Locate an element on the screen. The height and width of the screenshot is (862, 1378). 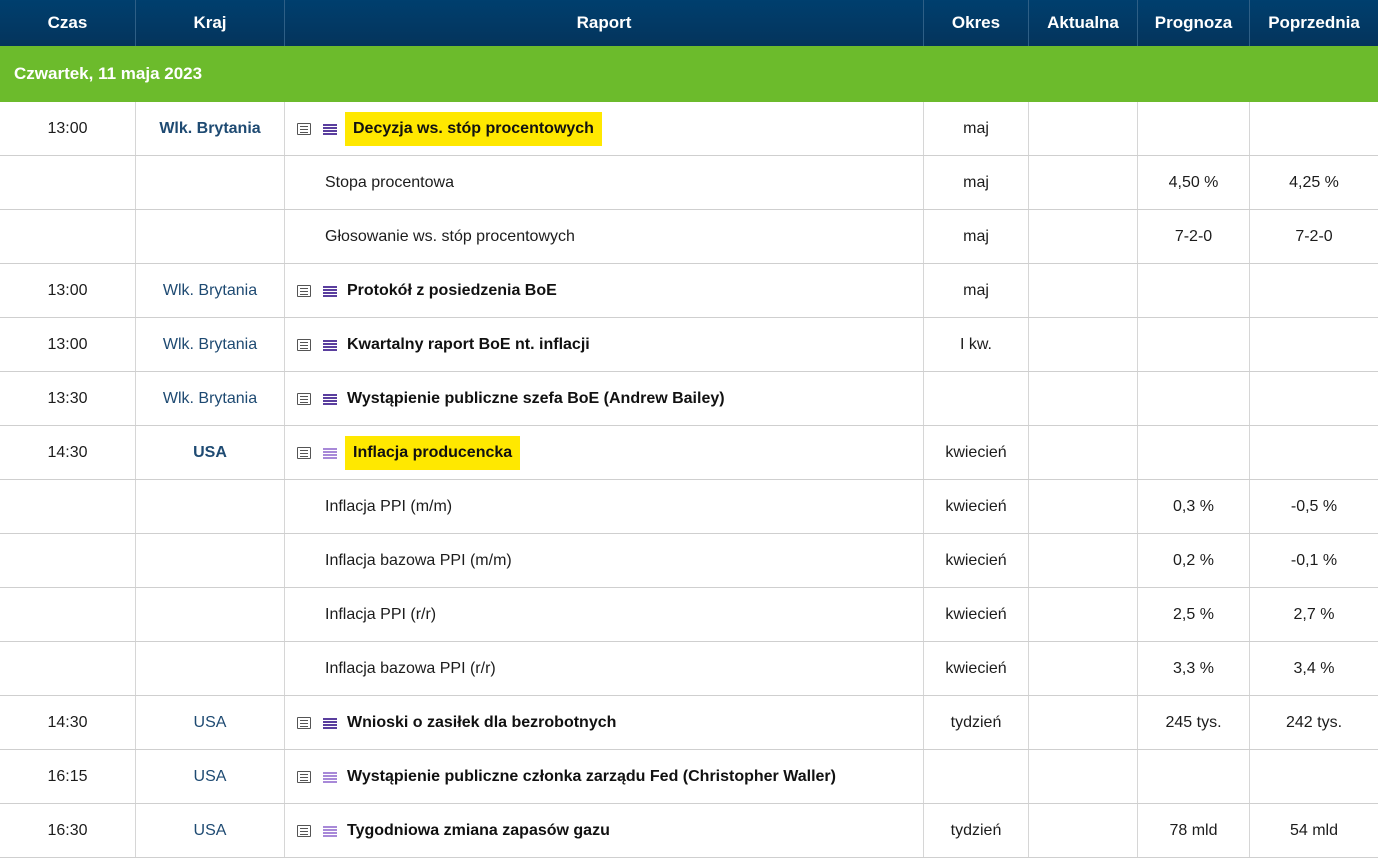
table-row: 14:30 USA Inflacja producencka kwiecień is located at coordinates (689, 453).